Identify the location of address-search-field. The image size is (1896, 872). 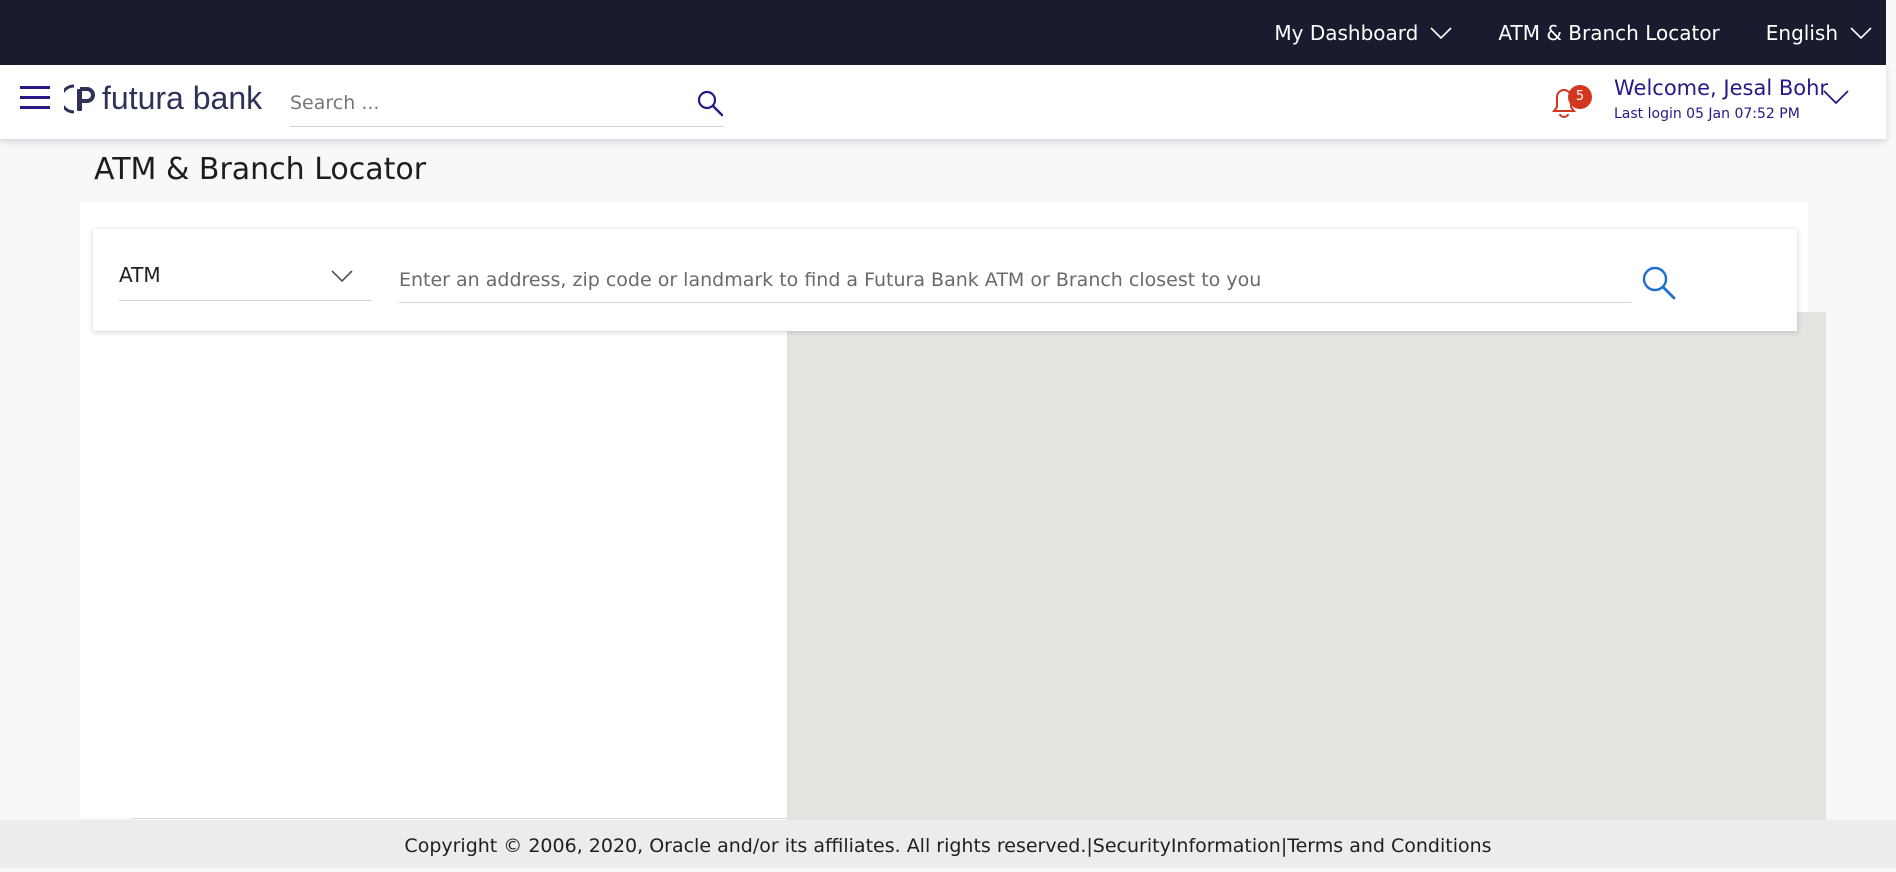
(1015, 281).